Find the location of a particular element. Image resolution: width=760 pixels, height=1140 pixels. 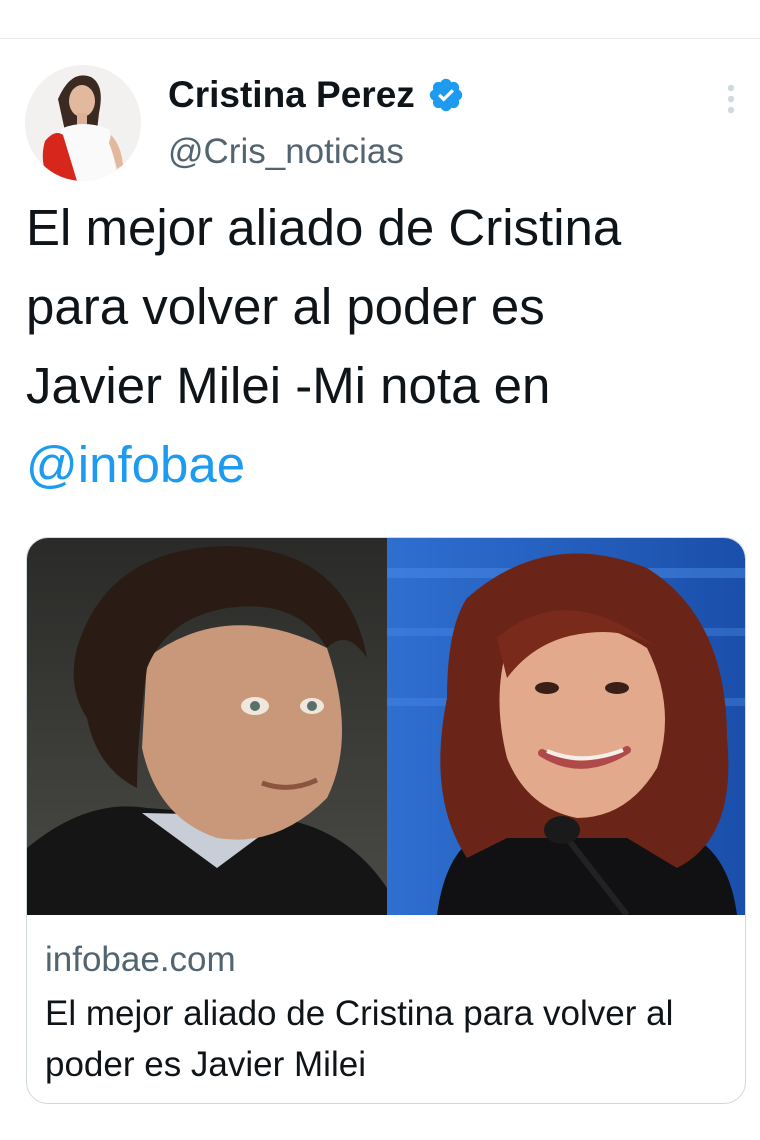

avatar-image is located at coordinates (83, 123).